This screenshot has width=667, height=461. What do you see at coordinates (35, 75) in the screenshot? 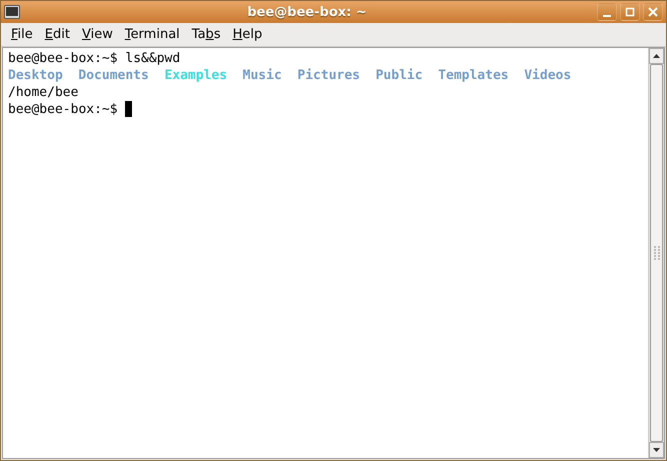
I see `directory-name: Desktop` at bounding box center [35, 75].